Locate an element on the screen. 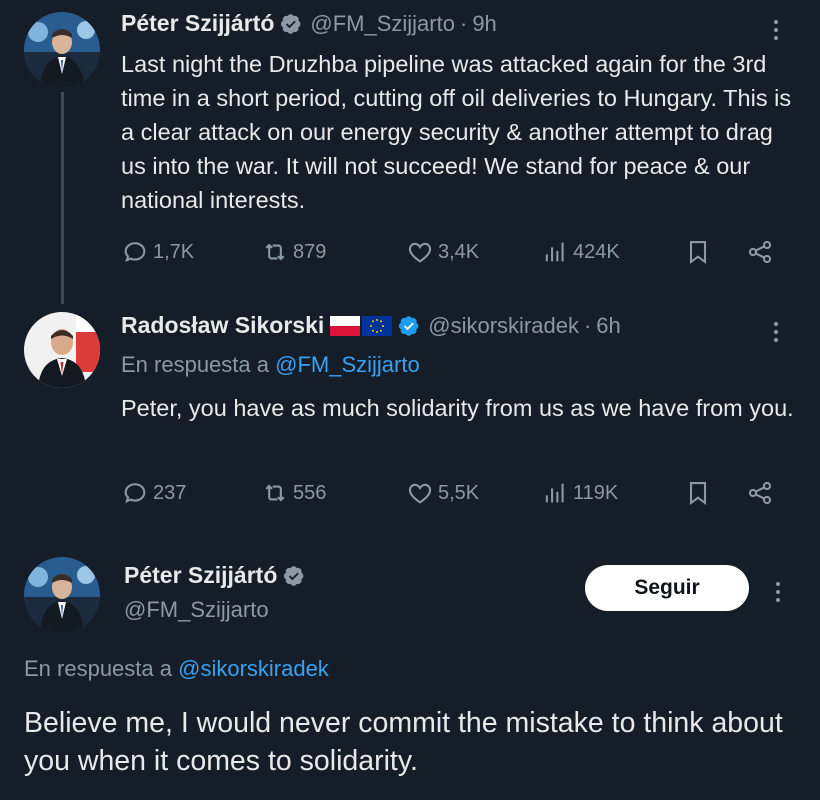  reply-button: 237 is located at coordinates (153, 493).